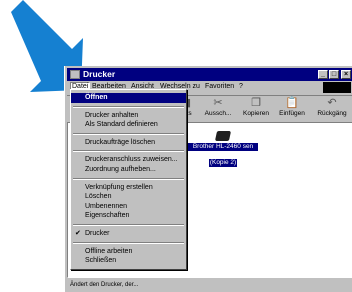 The width and height of the screenshot is (352, 292). Describe the element at coordinates (97, 233) in the screenshot. I see `menu-item-printer-label: Drucker` at that location.